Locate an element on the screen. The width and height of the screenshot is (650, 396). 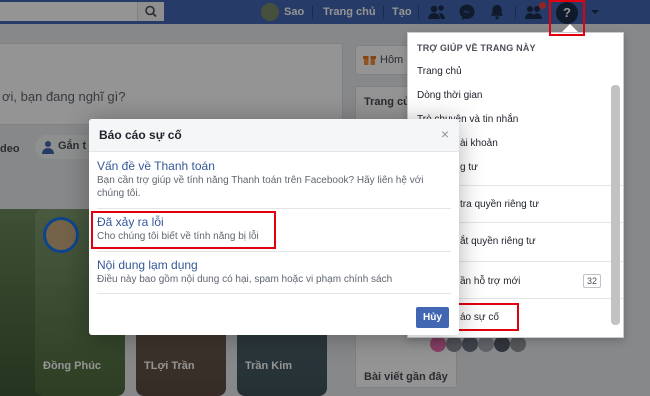
dropdown-caret is located at coordinates (570, 28).